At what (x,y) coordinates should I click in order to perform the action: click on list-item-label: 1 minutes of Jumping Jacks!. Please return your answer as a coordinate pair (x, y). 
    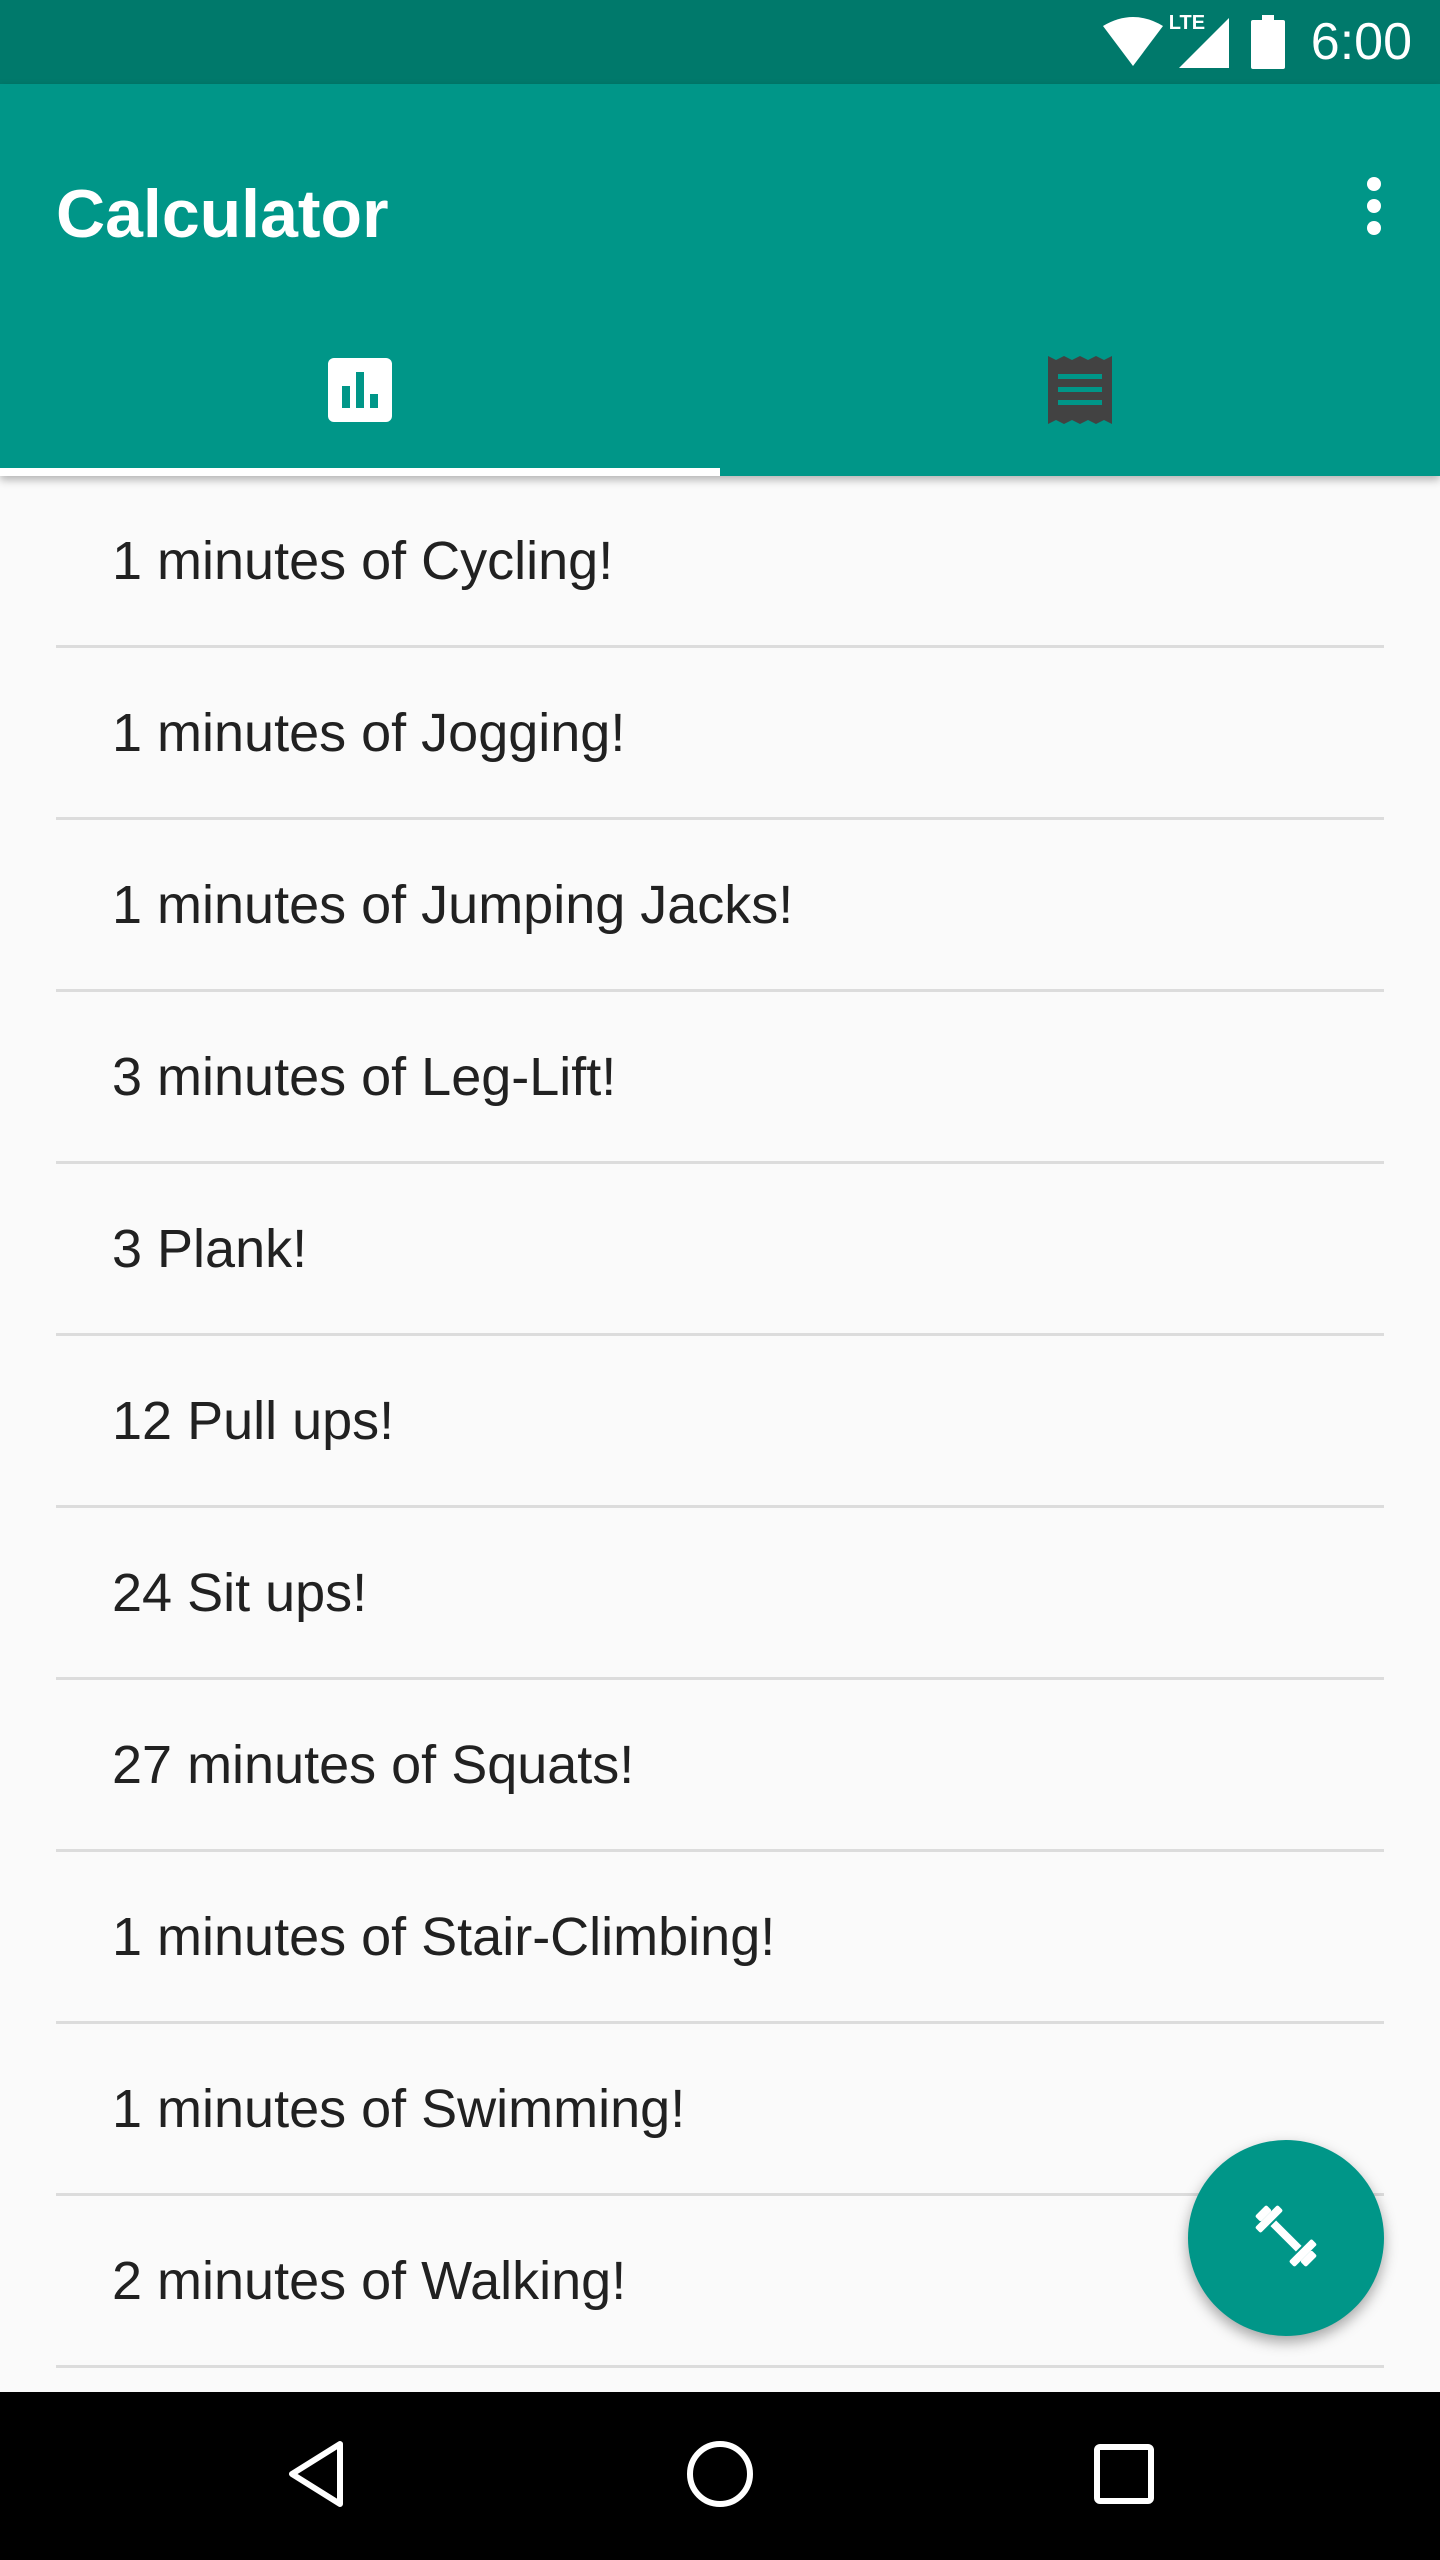
    Looking at the image, I should click on (453, 904).